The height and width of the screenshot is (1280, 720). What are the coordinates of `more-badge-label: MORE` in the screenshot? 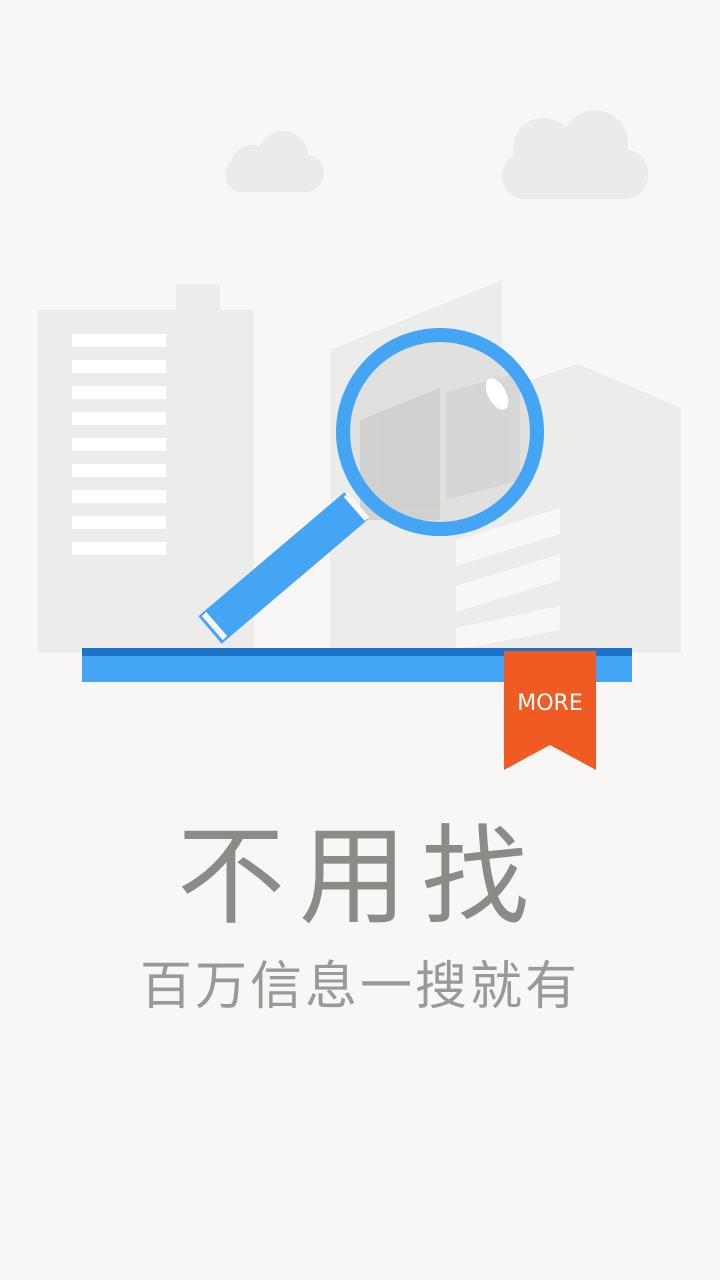 It's located at (549, 703).